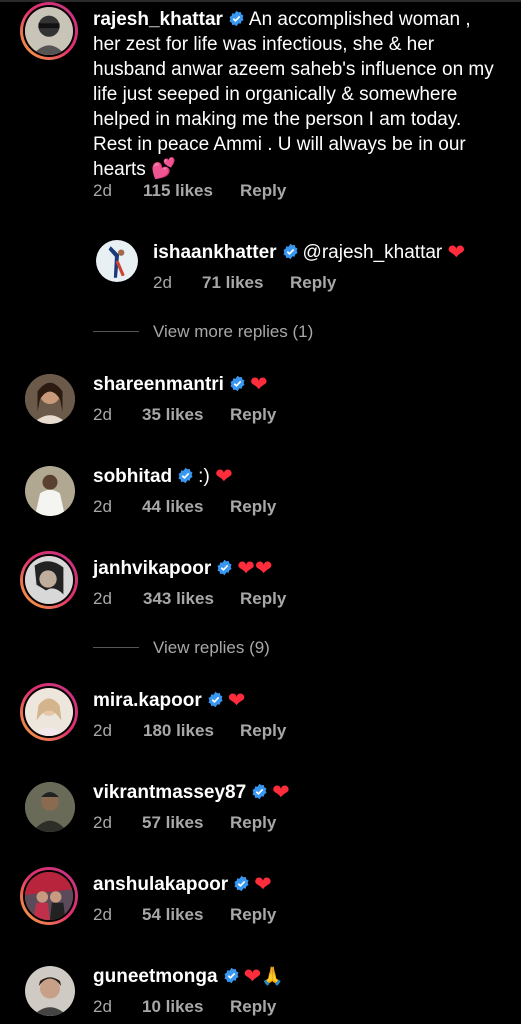 This screenshot has height=1024, width=521. What do you see at coordinates (132, 476) in the screenshot?
I see `username: sobhitad` at bounding box center [132, 476].